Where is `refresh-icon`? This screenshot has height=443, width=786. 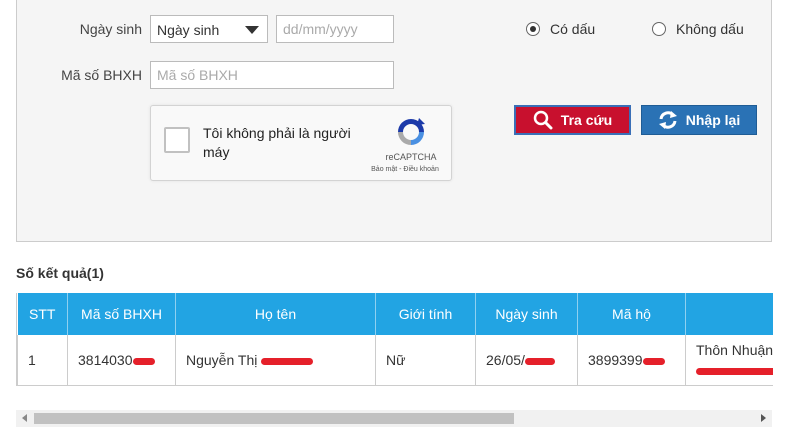 refresh-icon is located at coordinates (667, 120).